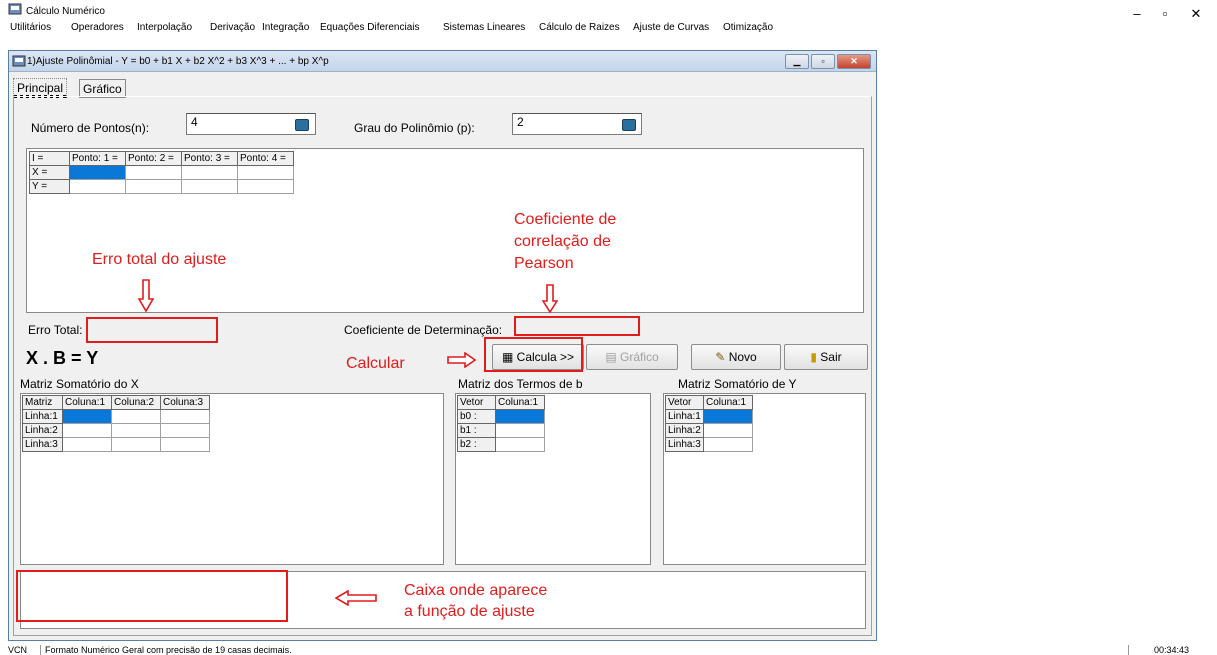  I want to click on annotation-caixa-1: Caixa onde aparece, so click(476, 590).